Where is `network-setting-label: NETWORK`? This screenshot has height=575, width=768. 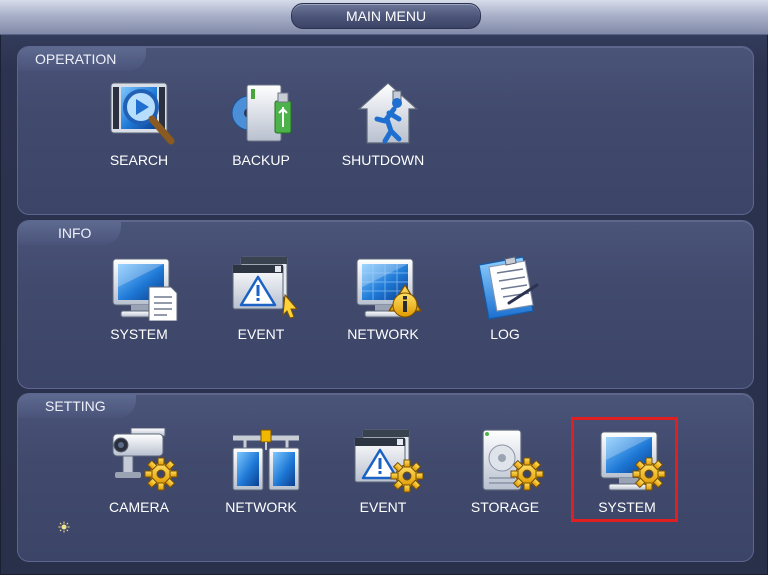
network-setting-label: NETWORK is located at coordinates (261, 507).